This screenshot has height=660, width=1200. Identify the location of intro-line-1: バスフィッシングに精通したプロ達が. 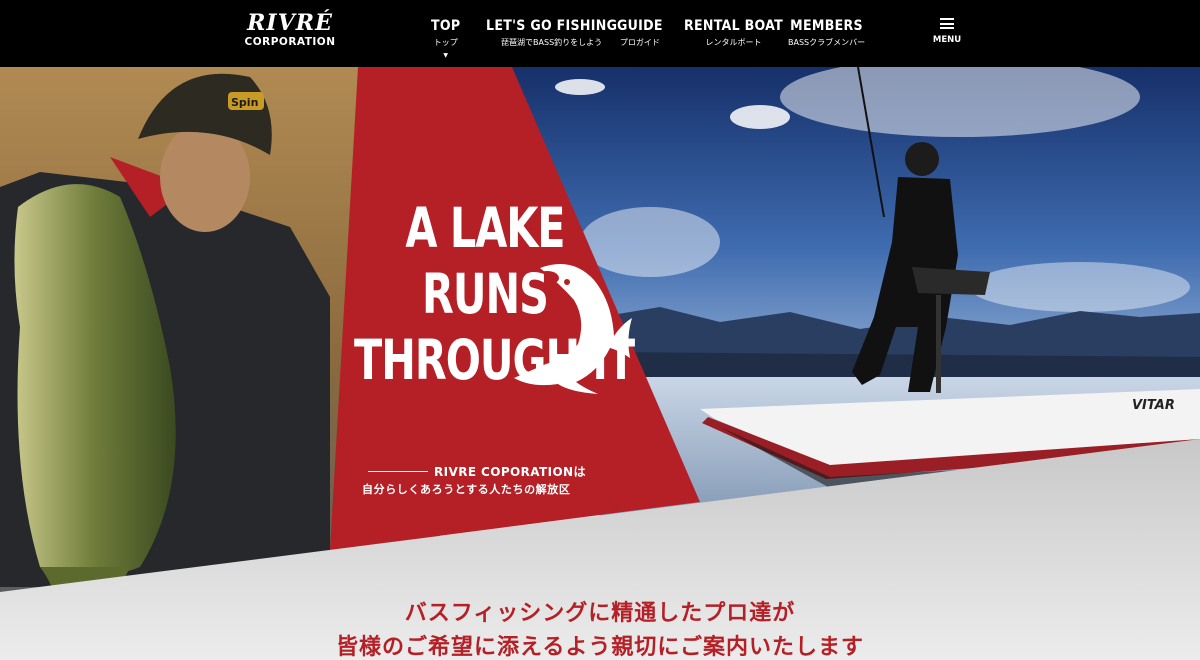
(600, 613).